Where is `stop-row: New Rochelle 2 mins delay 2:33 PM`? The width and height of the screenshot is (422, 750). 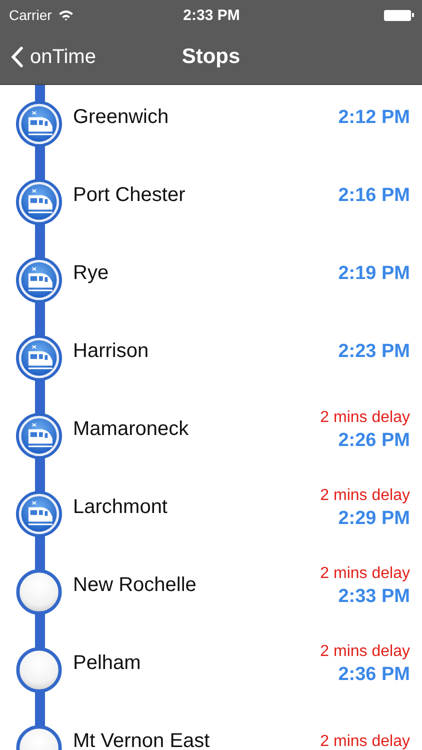
stop-row: New Rochelle 2 mins delay 2:33 PM is located at coordinates (211, 592).